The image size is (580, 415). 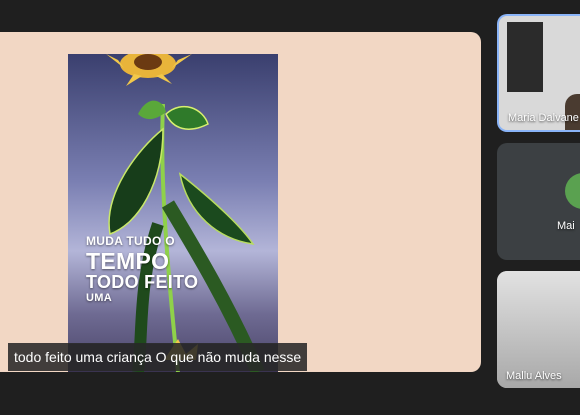 I want to click on participant-name: Mai, so click(x=566, y=226).